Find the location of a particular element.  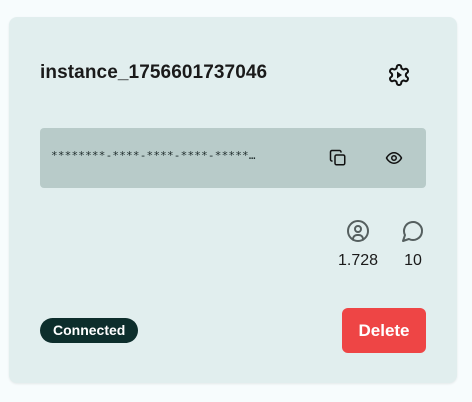

copy-token-button is located at coordinates (338, 158).